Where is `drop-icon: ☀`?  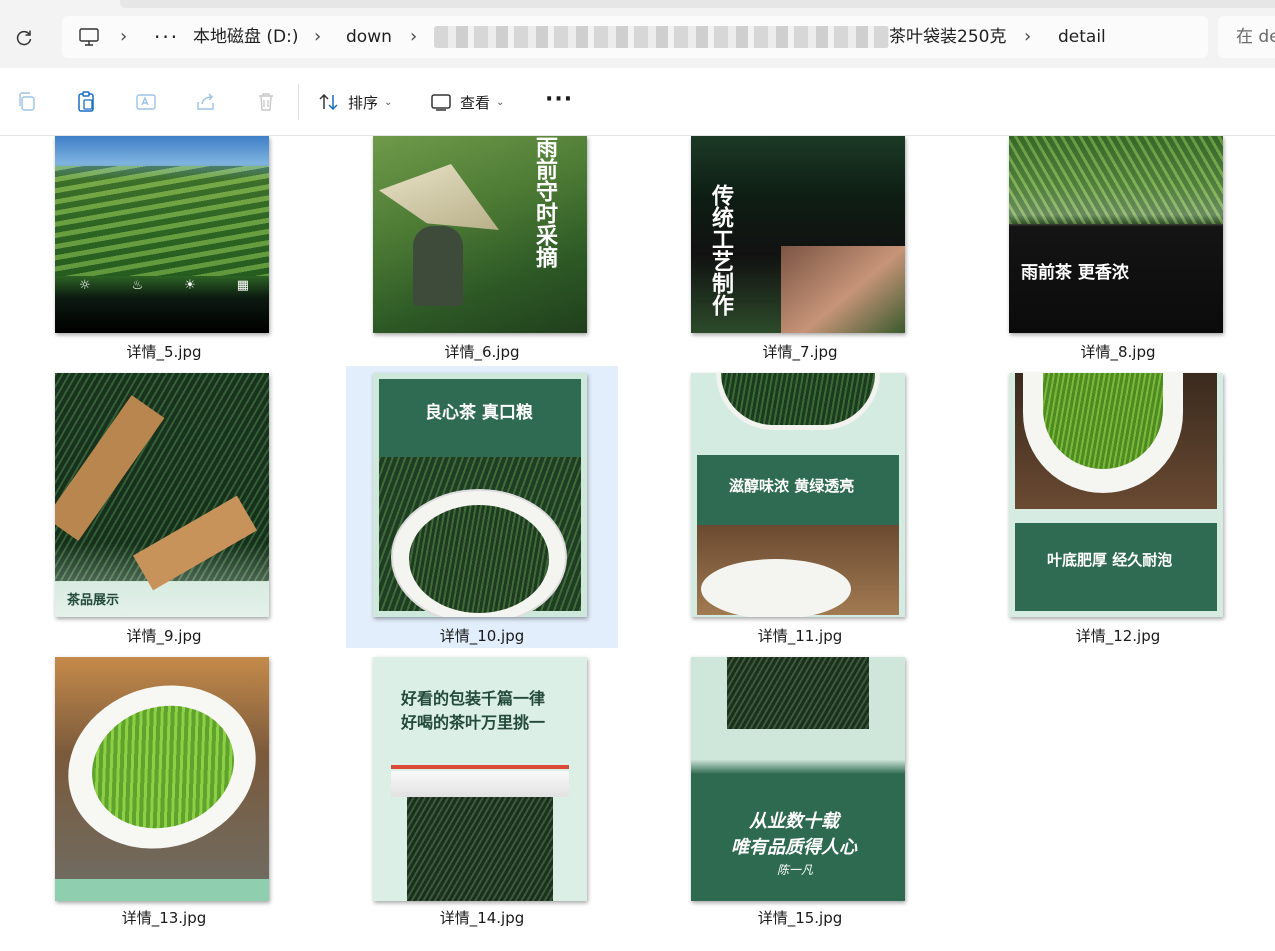
drop-icon: ☀ is located at coordinates (190, 285).